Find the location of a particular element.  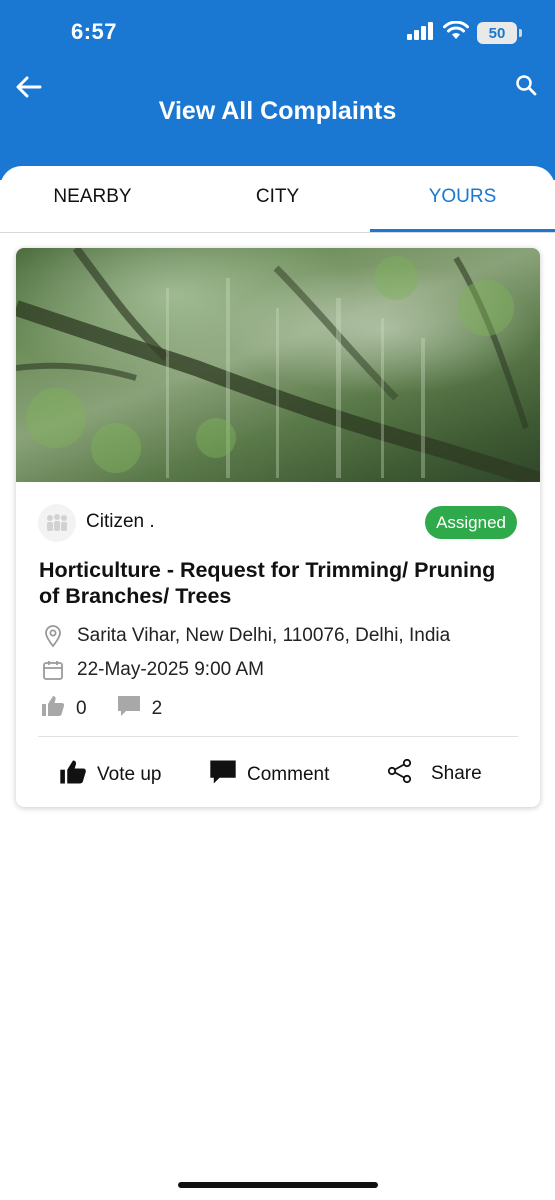

signal-icon is located at coordinates (421, 33).